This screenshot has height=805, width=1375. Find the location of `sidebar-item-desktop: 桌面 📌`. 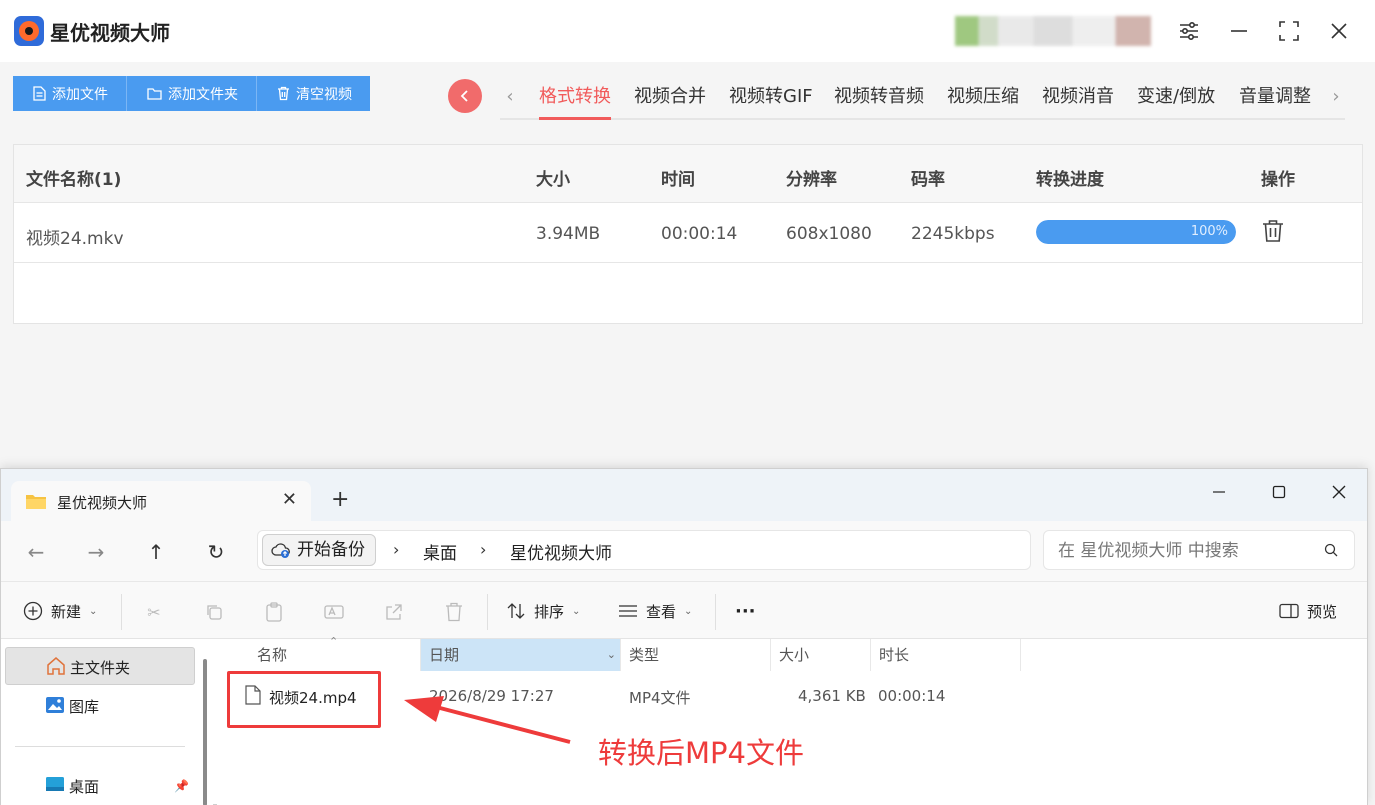

sidebar-item-desktop: 桌面 📌 is located at coordinates (100, 786).